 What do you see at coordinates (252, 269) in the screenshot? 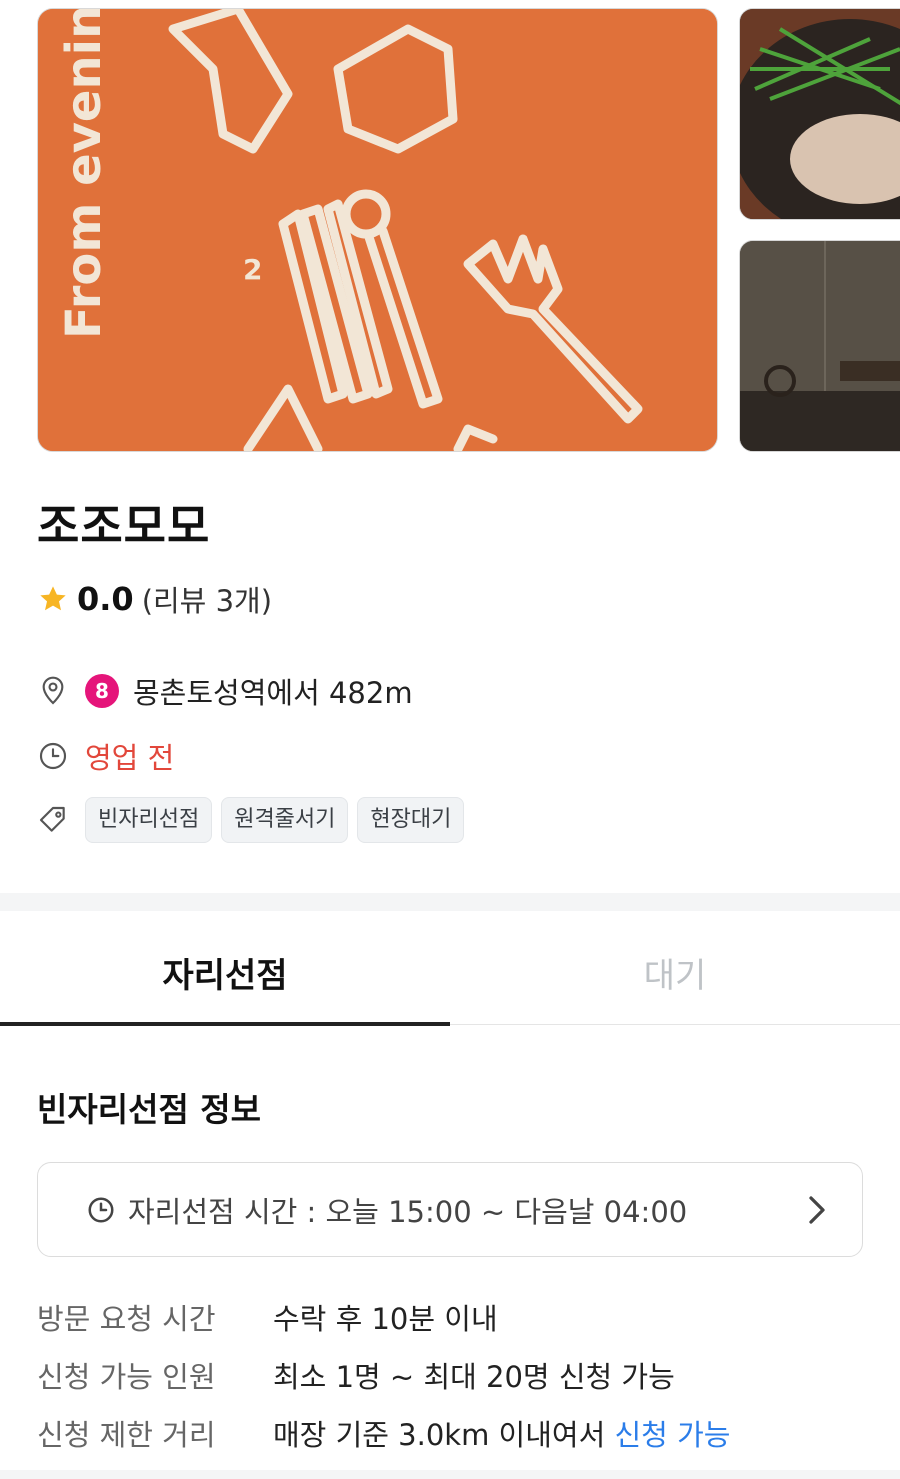
I see `svg-text: 2` at bounding box center [252, 269].